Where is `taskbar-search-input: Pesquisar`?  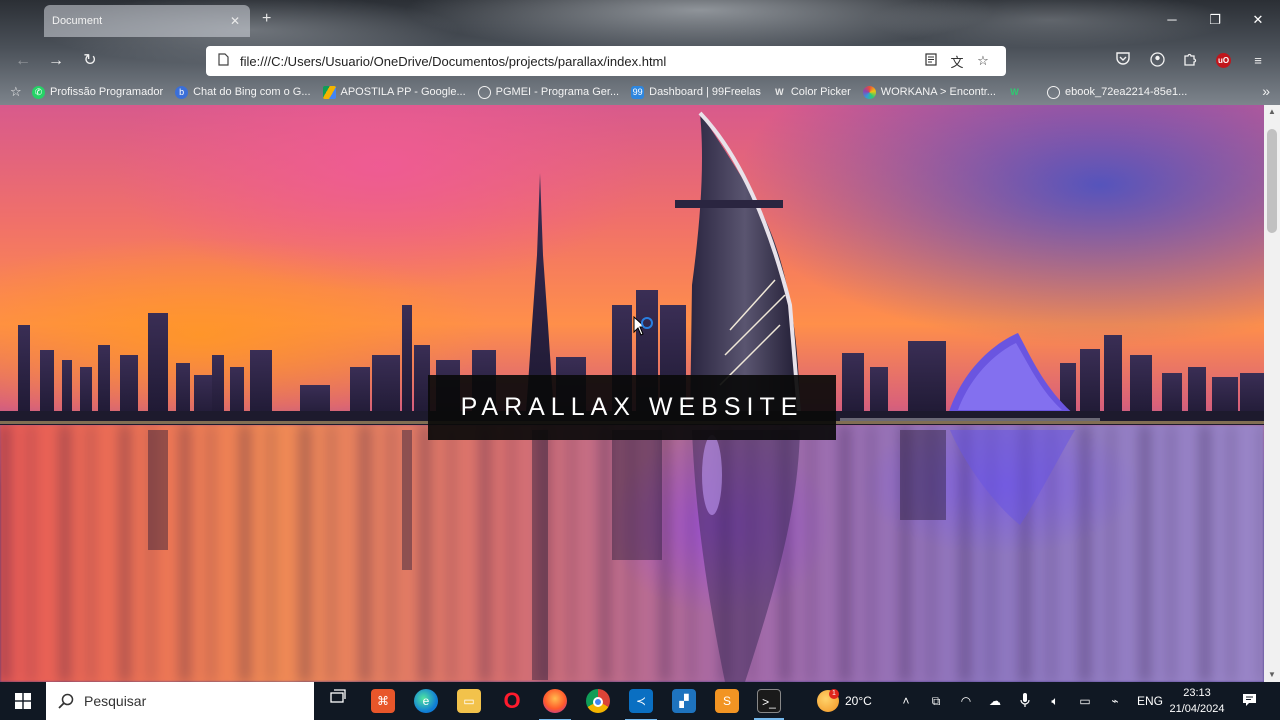
taskbar-search-input: Pesquisar is located at coordinates (180, 701).